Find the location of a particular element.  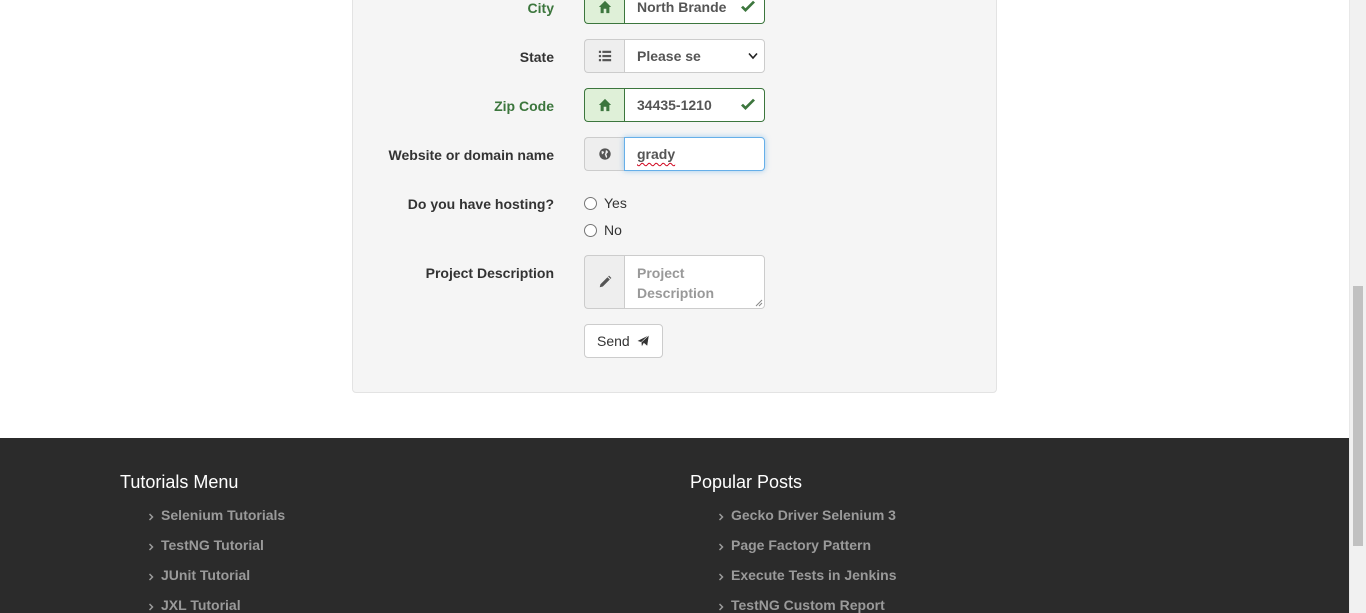

footer-link-label: JXL Tutorial is located at coordinates (201, 605).